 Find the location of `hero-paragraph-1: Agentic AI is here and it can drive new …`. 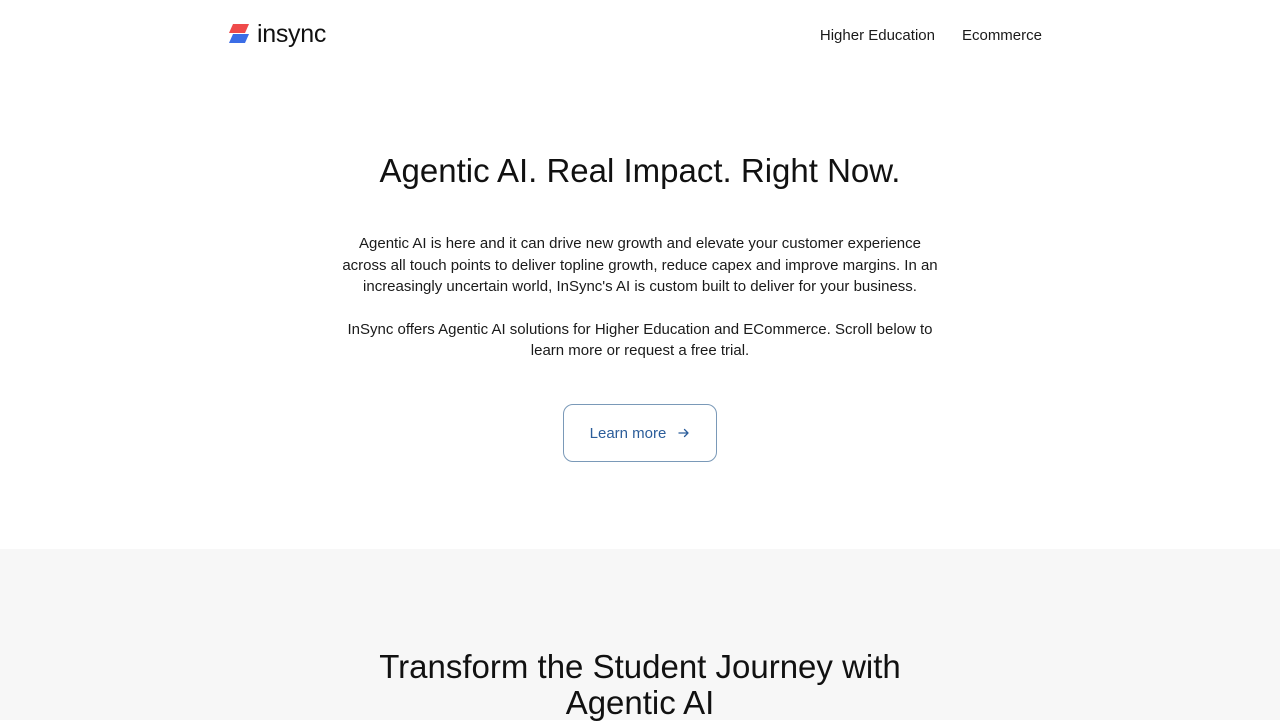

hero-paragraph-1: Agentic AI is here and it can drive new … is located at coordinates (640, 265).